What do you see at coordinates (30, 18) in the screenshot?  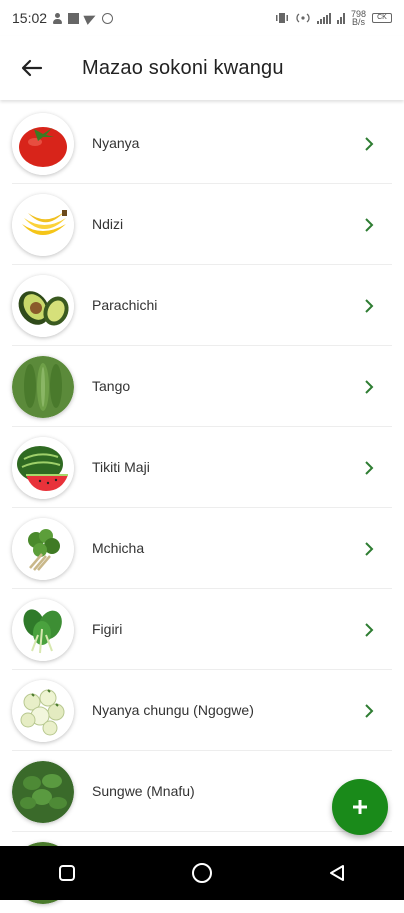 I see `status-time: 15:02` at bounding box center [30, 18].